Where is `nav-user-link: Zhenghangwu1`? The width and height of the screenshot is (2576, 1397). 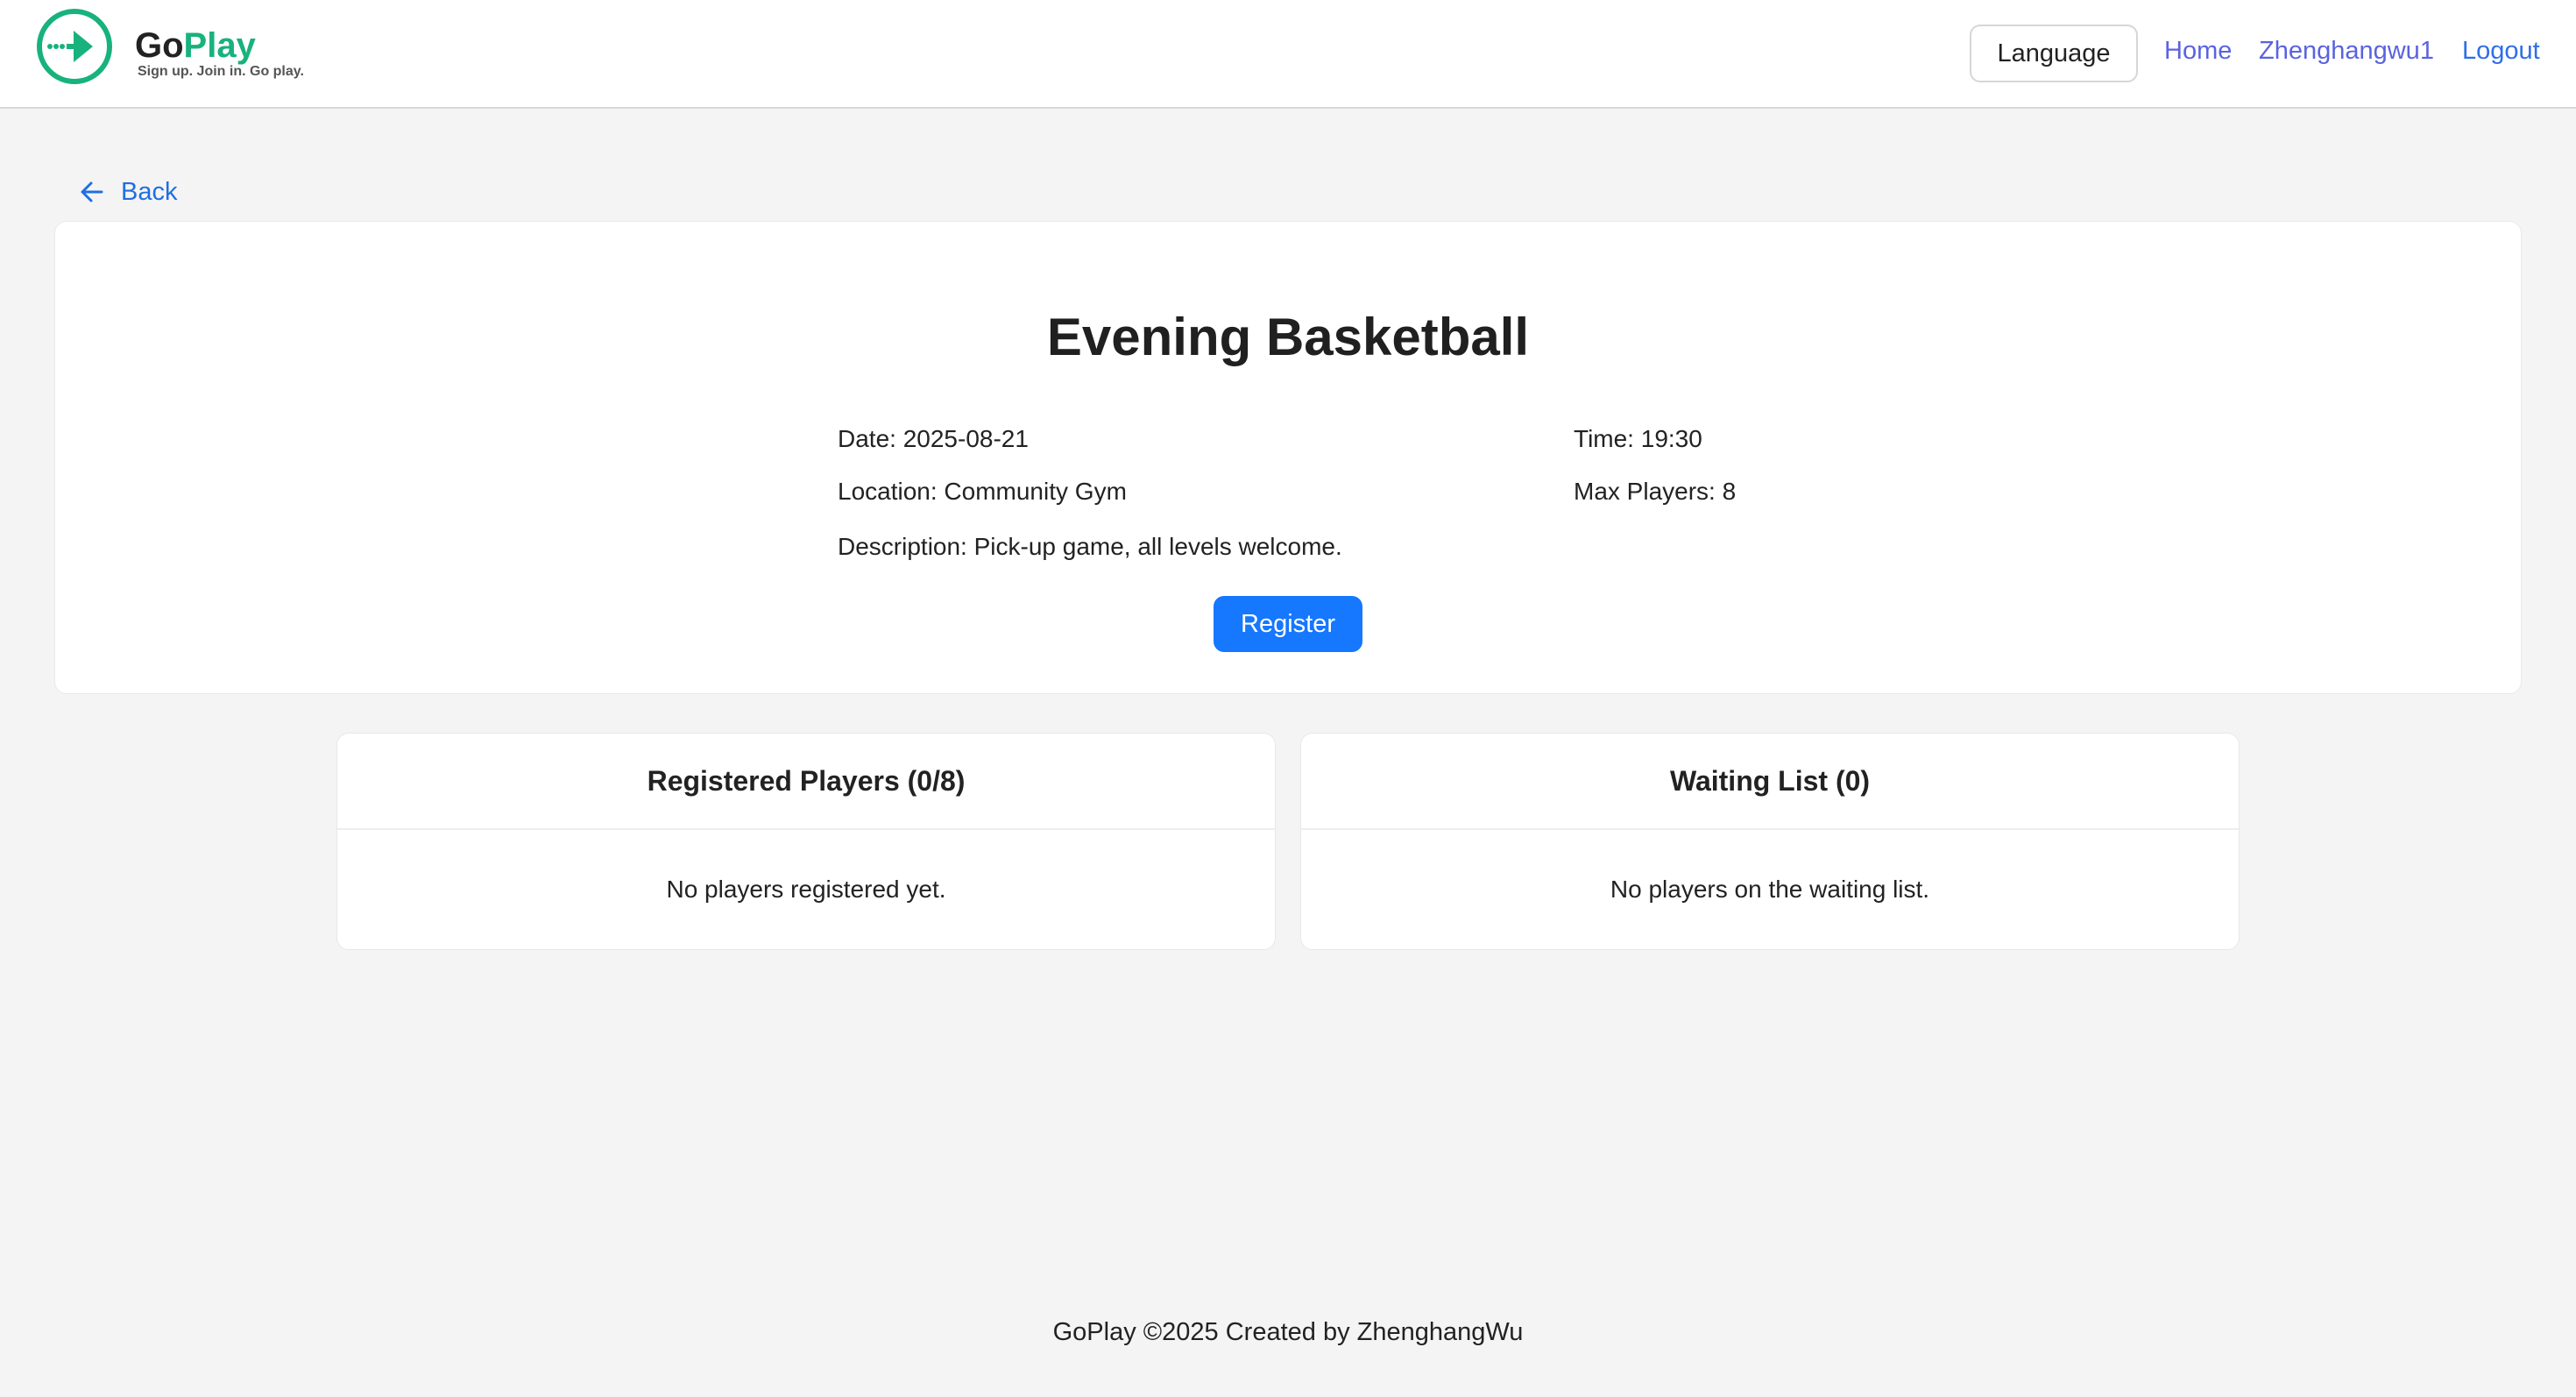 nav-user-link: Zhenghangwu1 is located at coordinates (2346, 52).